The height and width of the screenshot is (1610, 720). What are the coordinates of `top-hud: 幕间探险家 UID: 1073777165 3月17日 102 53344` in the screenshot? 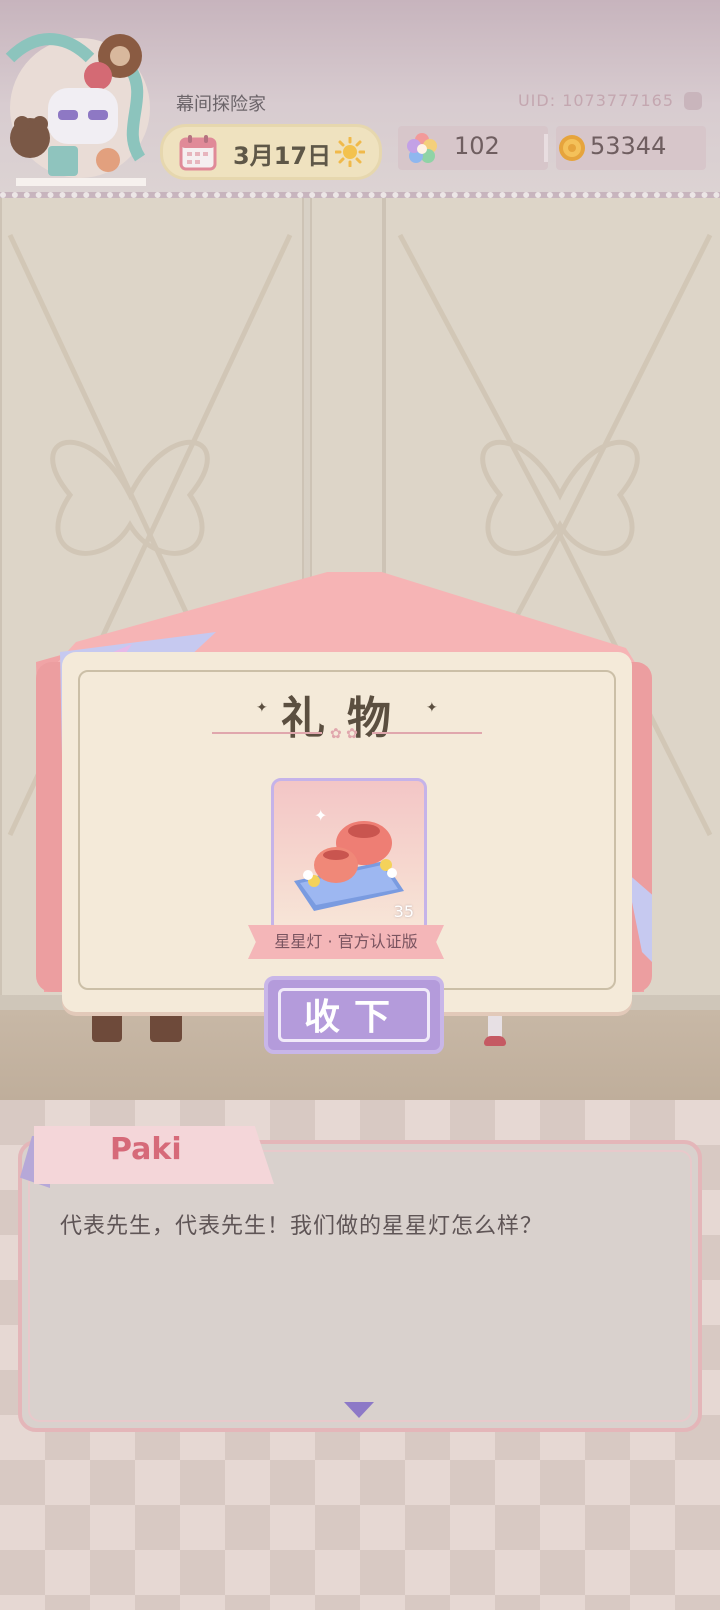 It's located at (360, 99).